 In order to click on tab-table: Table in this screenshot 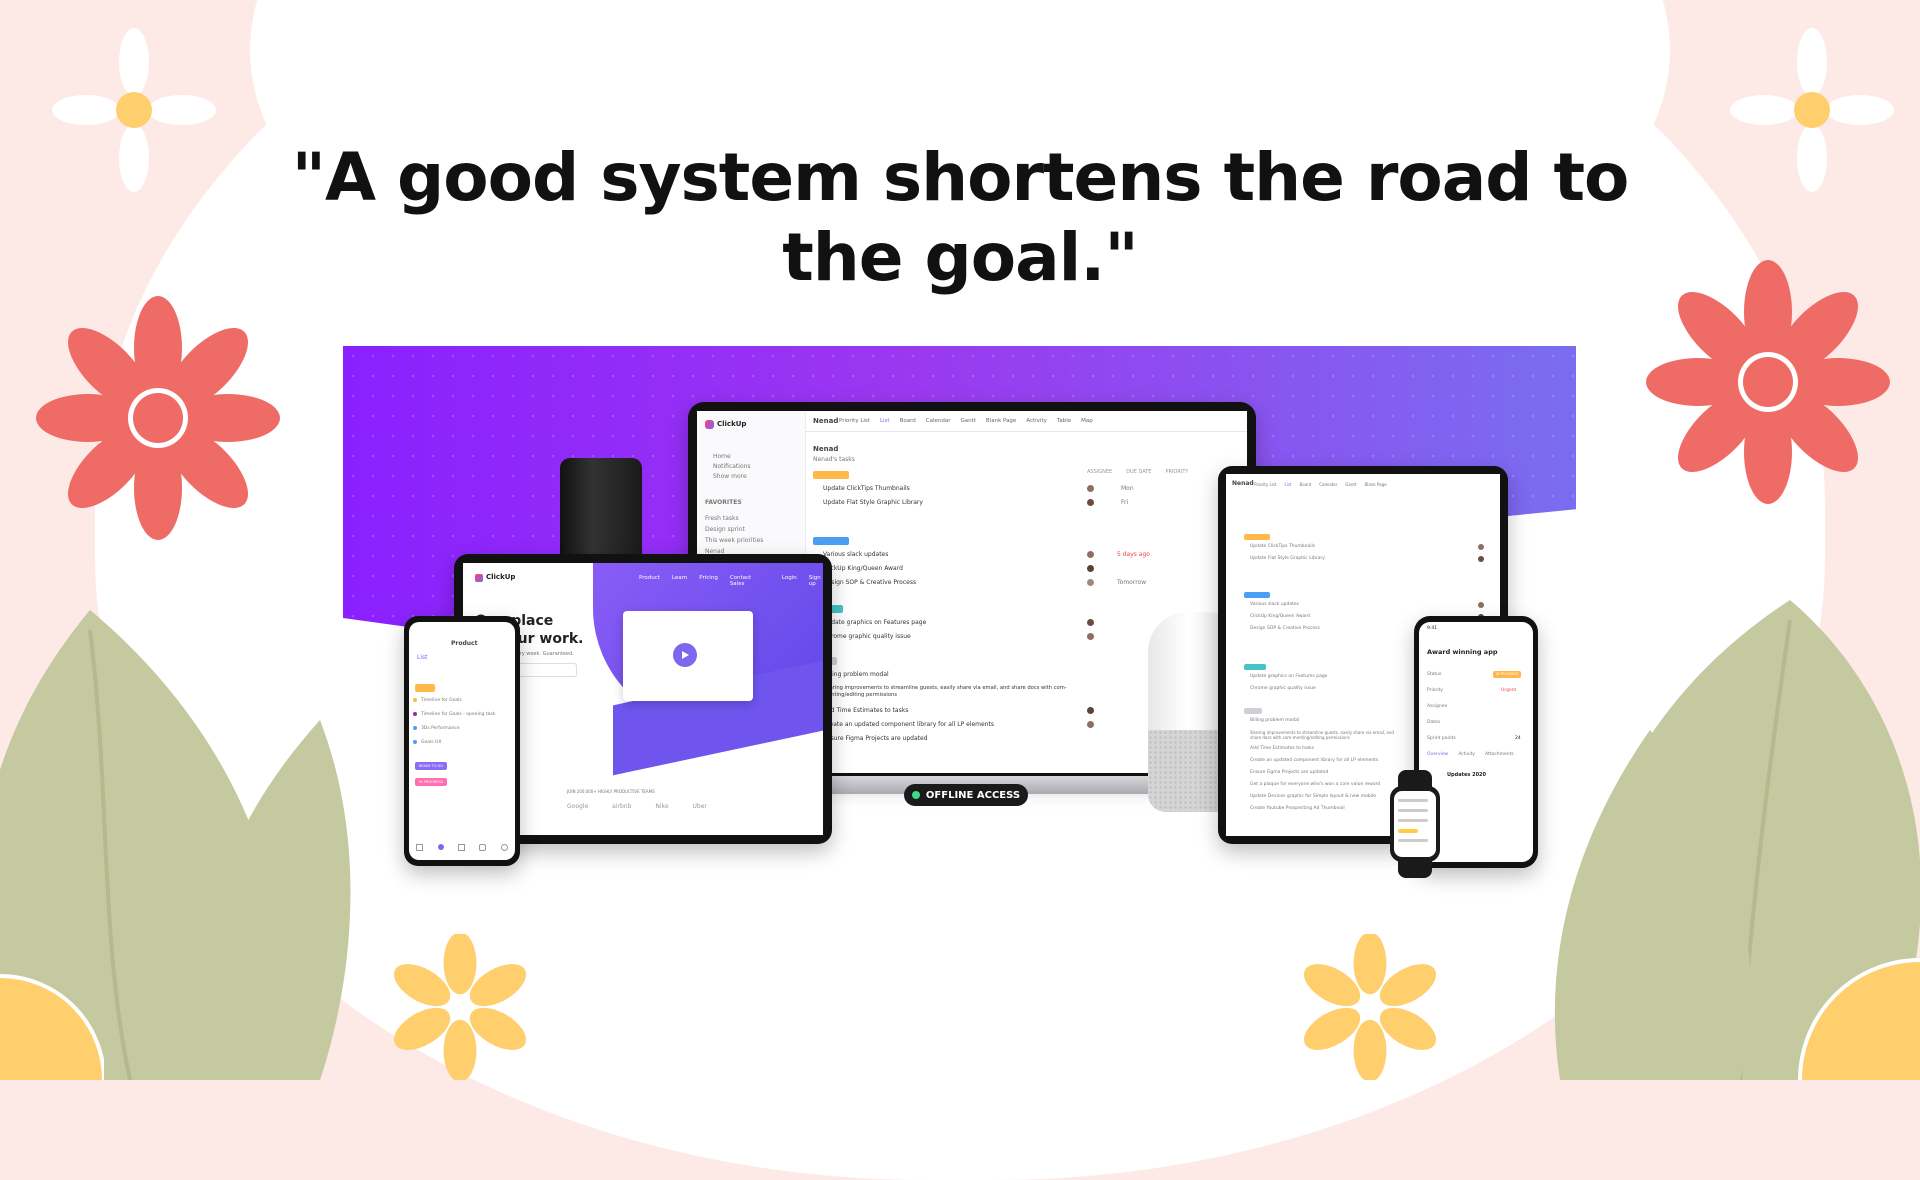, I will do `click(1064, 423)`.